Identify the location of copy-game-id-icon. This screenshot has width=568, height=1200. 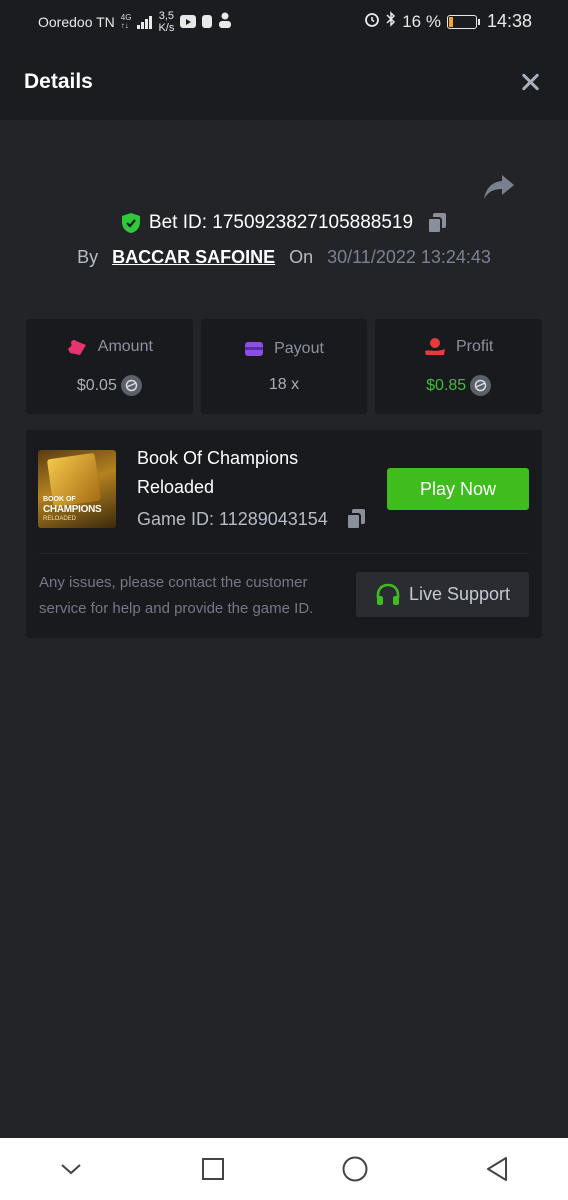
(355, 519).